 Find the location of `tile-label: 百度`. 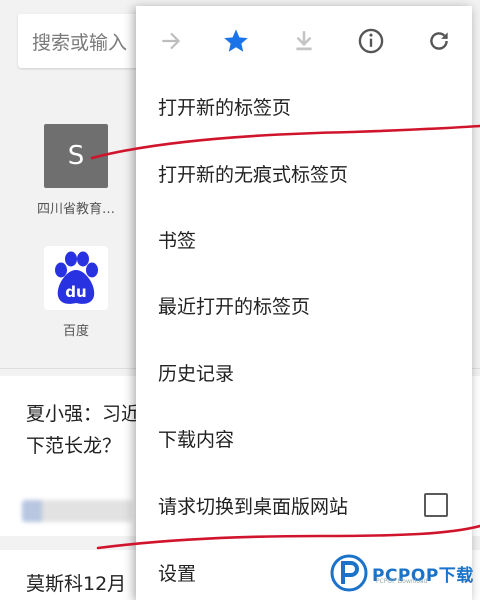

tile-label: 百度 is located at coordinates (75, 331).